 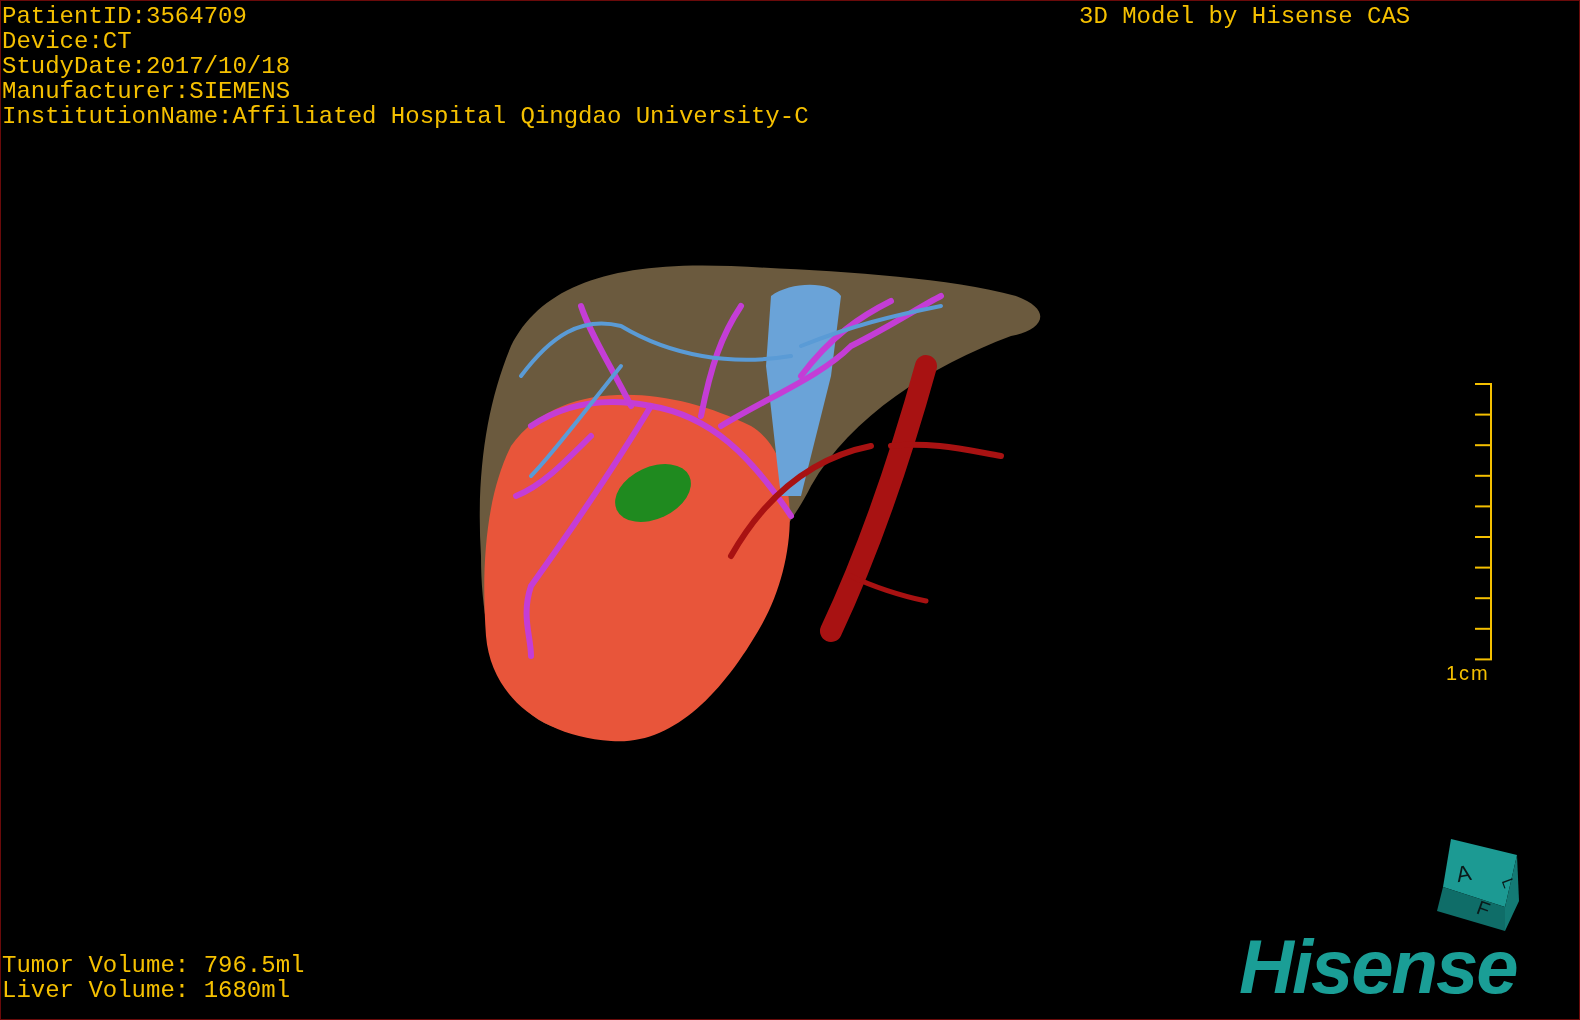 What do you see at coordinates (146, 66) in the screenshot?
I see `patient-info-line: StudyDate:2017/10/18` at bounding box center [146, 66].